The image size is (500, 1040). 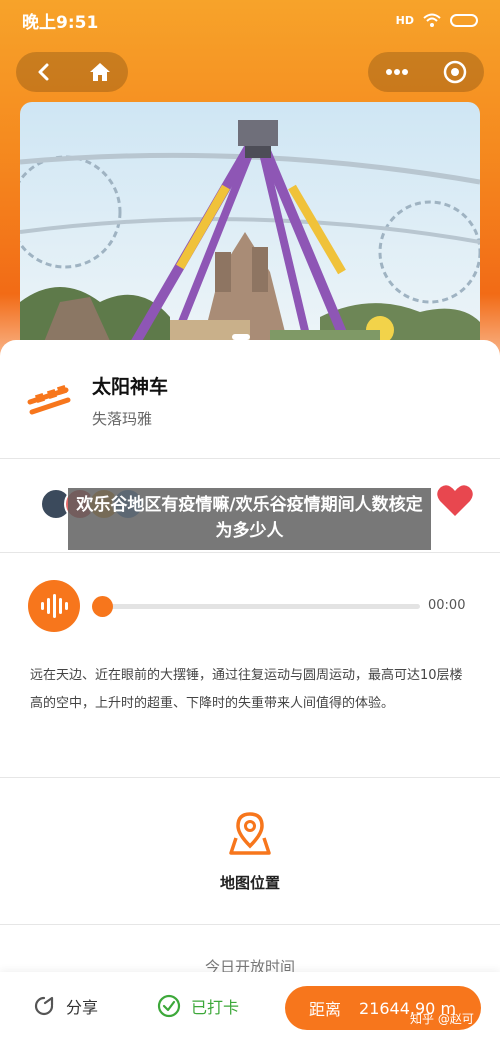 What do you see at coordinates (65, 1006) in the screenshot?
I see `share-button: 分享` at bounding box center [65, 1006].